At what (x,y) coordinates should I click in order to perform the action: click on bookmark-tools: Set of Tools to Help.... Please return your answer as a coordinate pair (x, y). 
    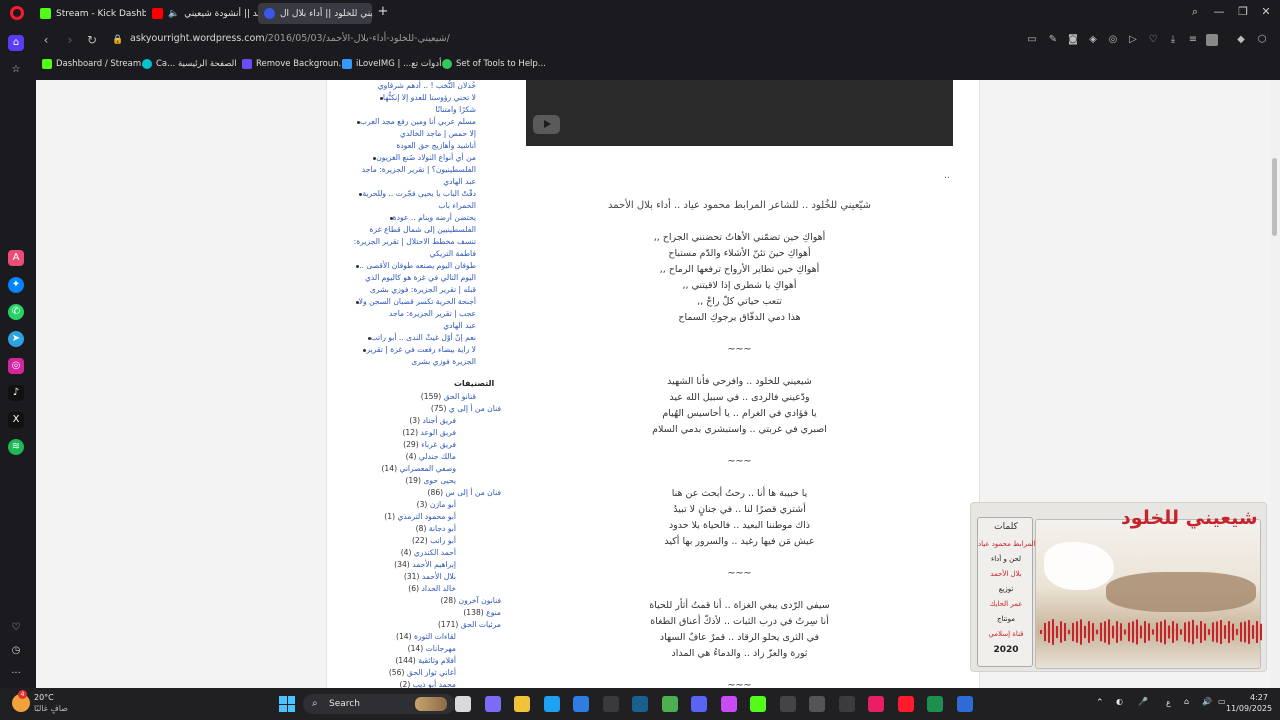
    Looking at the image, I should click on (494, 64).